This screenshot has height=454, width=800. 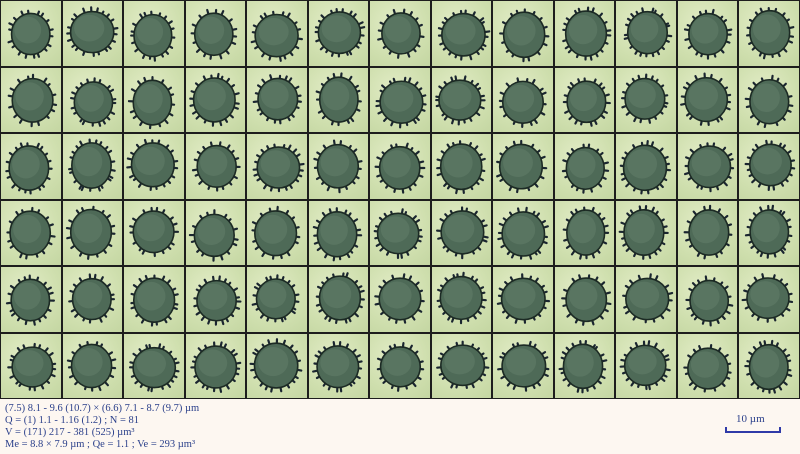 I want to click on quotient-and-count: Q = (1) 1.1 - 1.16 (1.2) ; N = 81, so click(x=72, y=420).